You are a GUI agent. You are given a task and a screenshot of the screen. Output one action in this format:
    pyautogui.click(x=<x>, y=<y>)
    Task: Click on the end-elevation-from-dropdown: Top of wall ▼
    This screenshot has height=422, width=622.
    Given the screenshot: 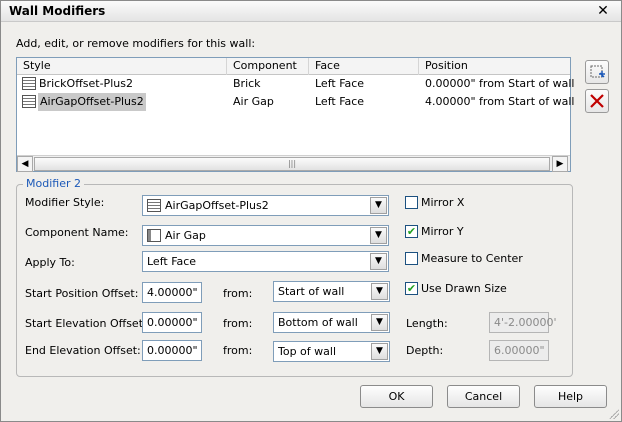 What is the action you would take?
    pyautogui.click(x=331, y=351)
    